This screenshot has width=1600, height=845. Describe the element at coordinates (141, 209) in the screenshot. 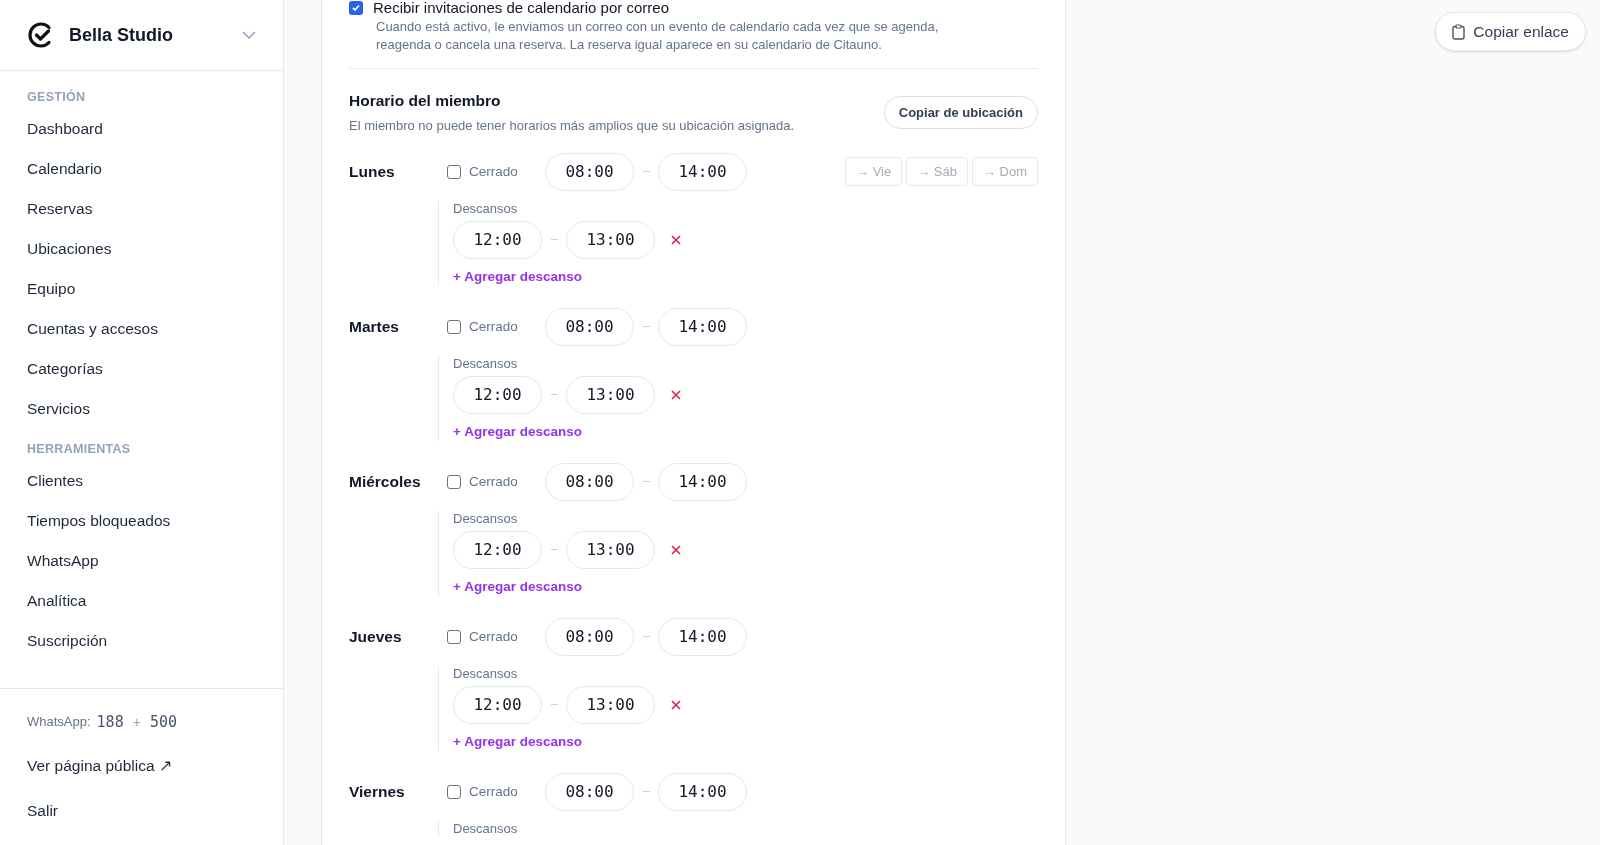

I see `nav-item: Reservas` at that location.